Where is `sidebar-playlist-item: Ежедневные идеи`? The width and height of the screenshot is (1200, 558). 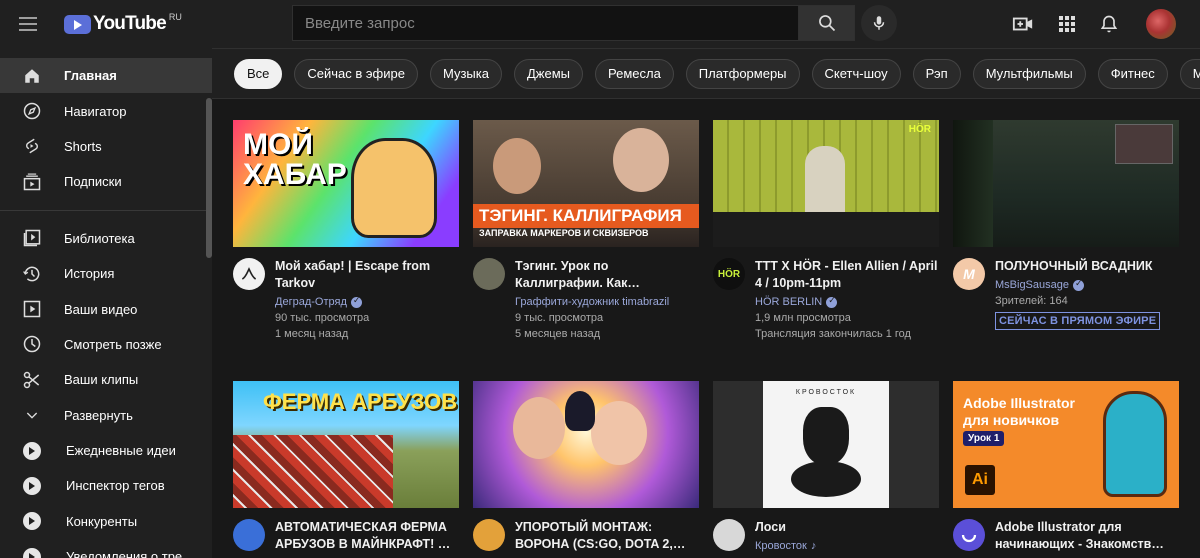 sidebar-playlist-item: Ежедневные идеи is located at coordinates (106, 450).